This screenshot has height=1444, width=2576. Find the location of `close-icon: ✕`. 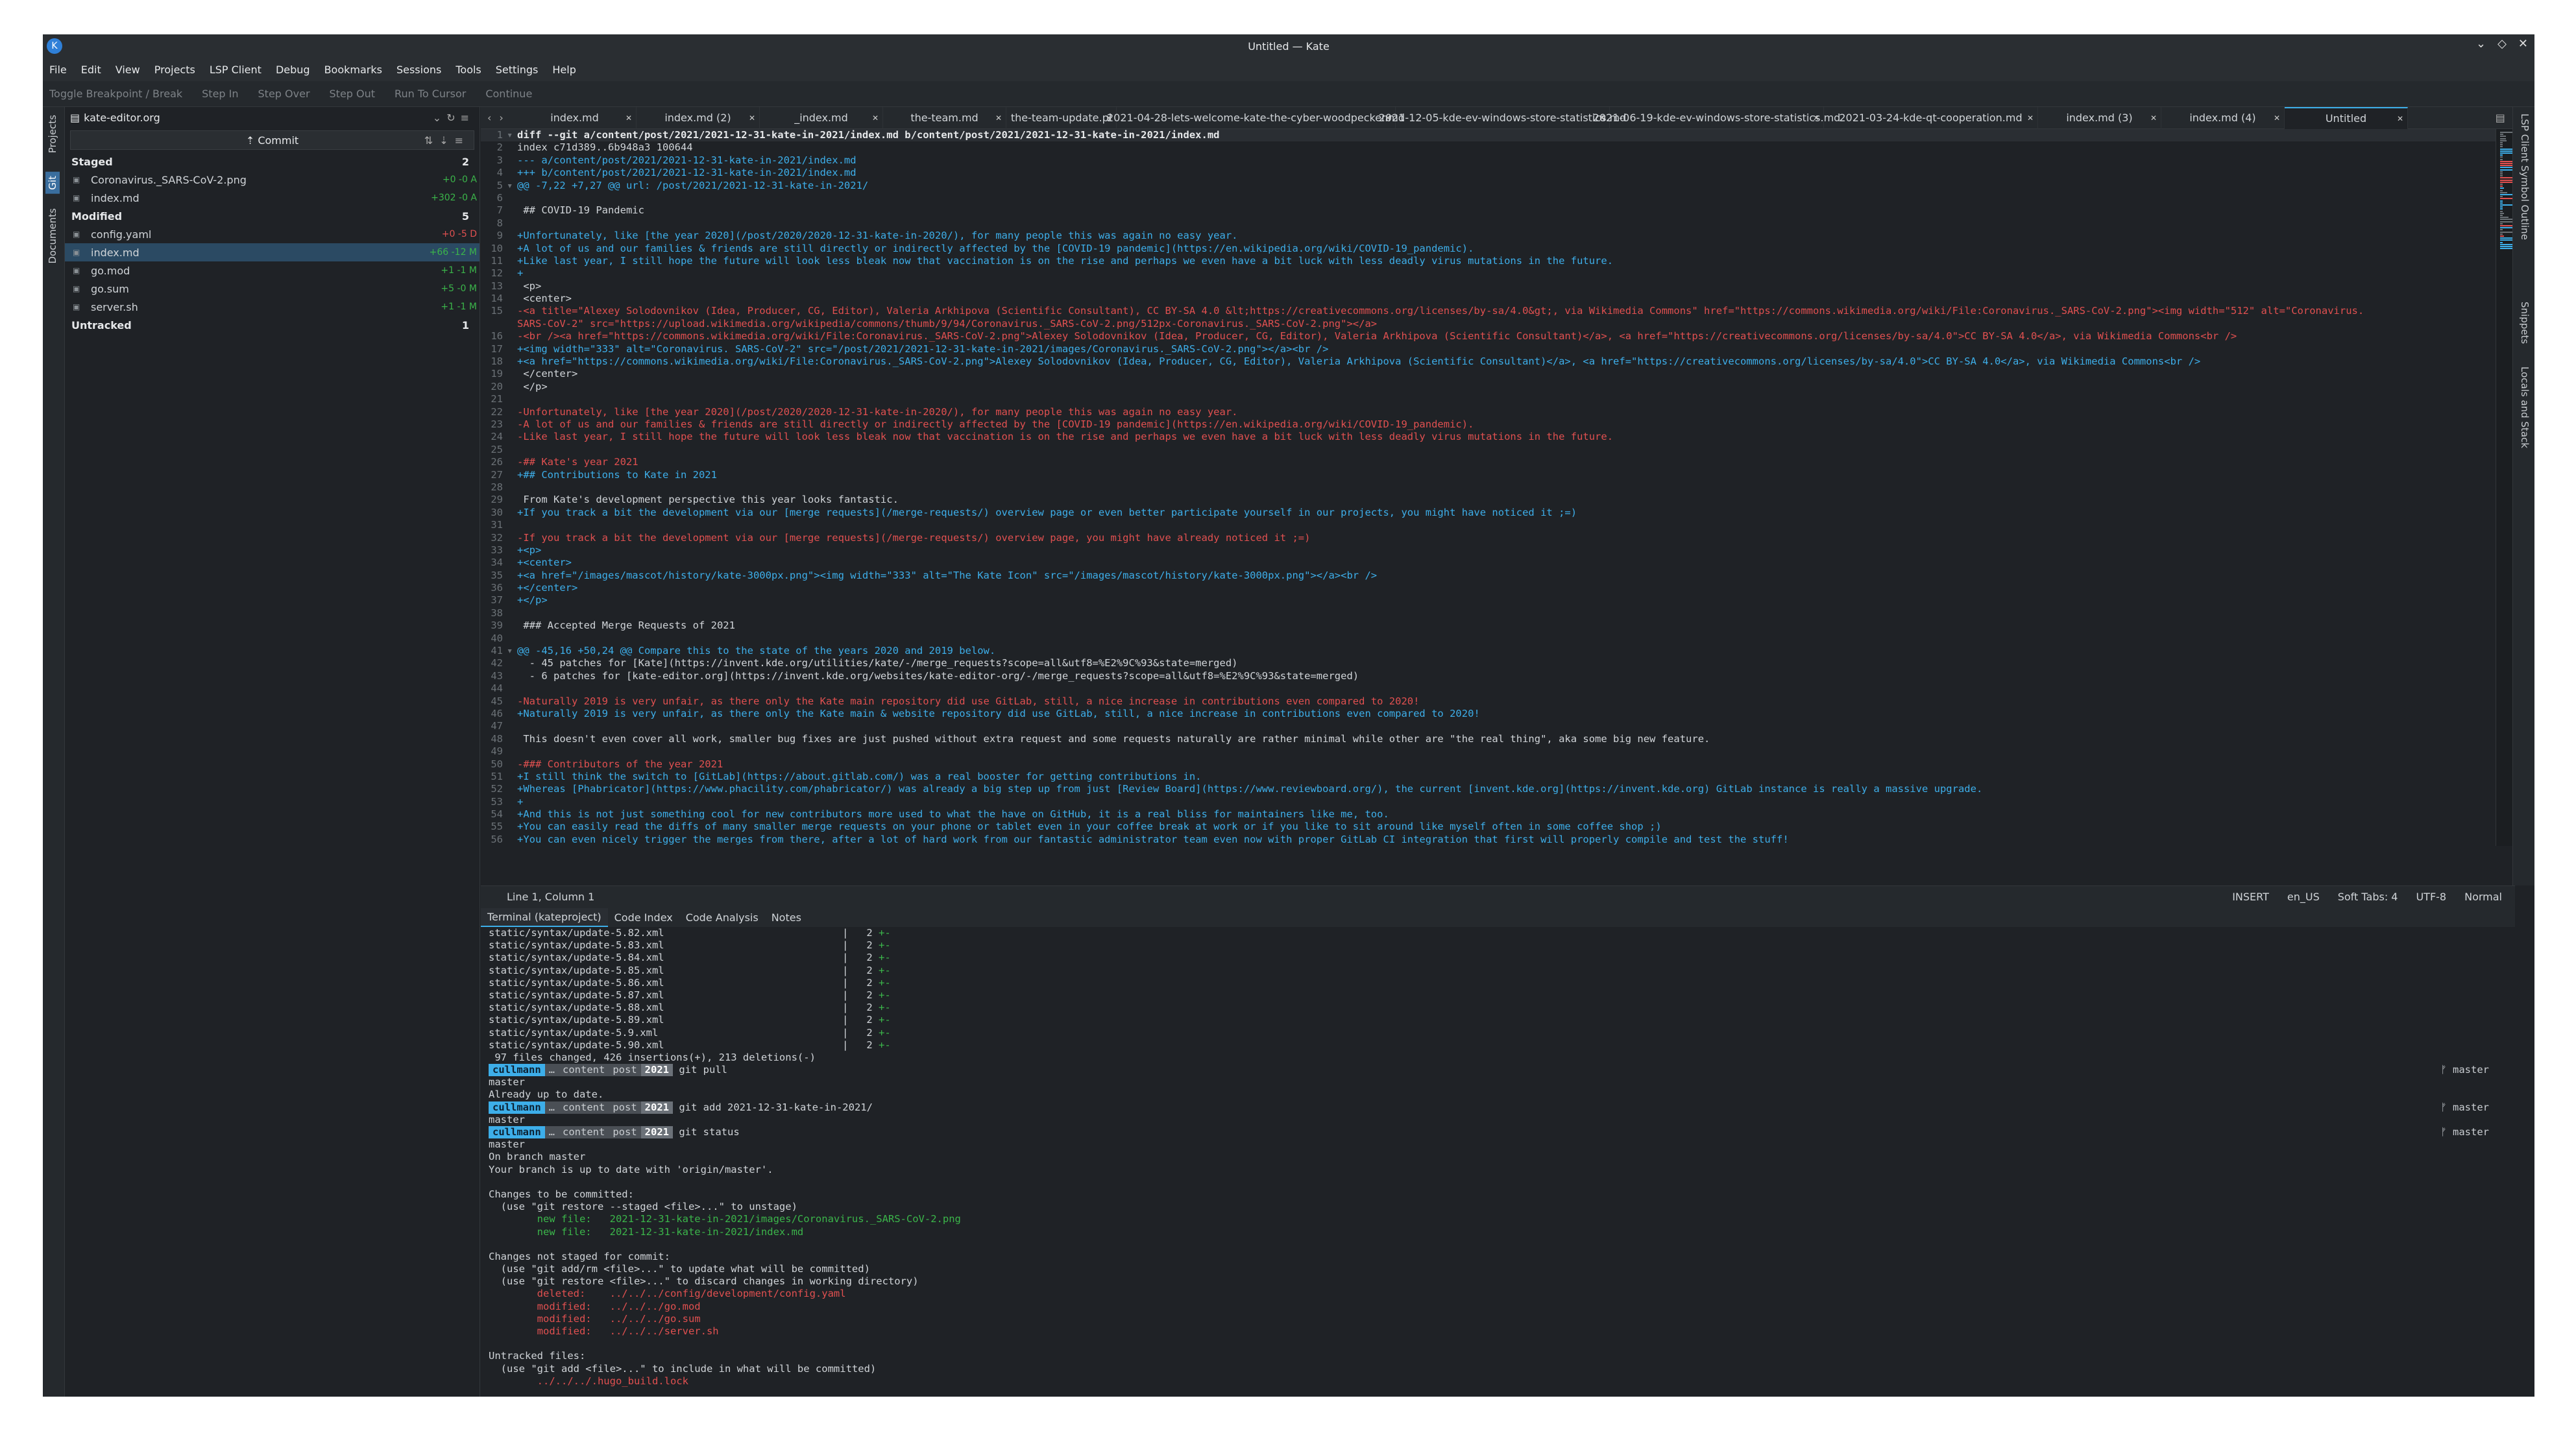

close-icon: ✕ is located at coordinates (2523, 44).